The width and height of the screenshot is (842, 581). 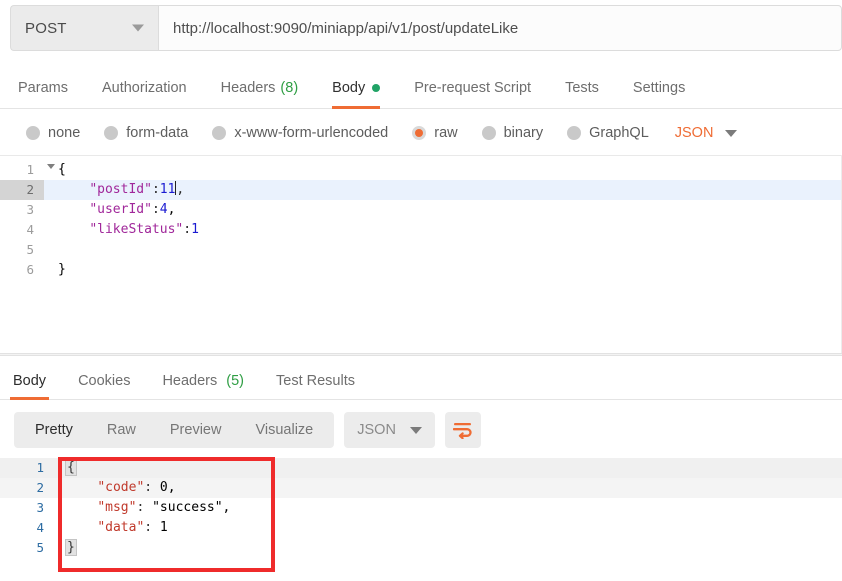 I want to click on response-format-selector: JSON, so click(x=389, y=430).